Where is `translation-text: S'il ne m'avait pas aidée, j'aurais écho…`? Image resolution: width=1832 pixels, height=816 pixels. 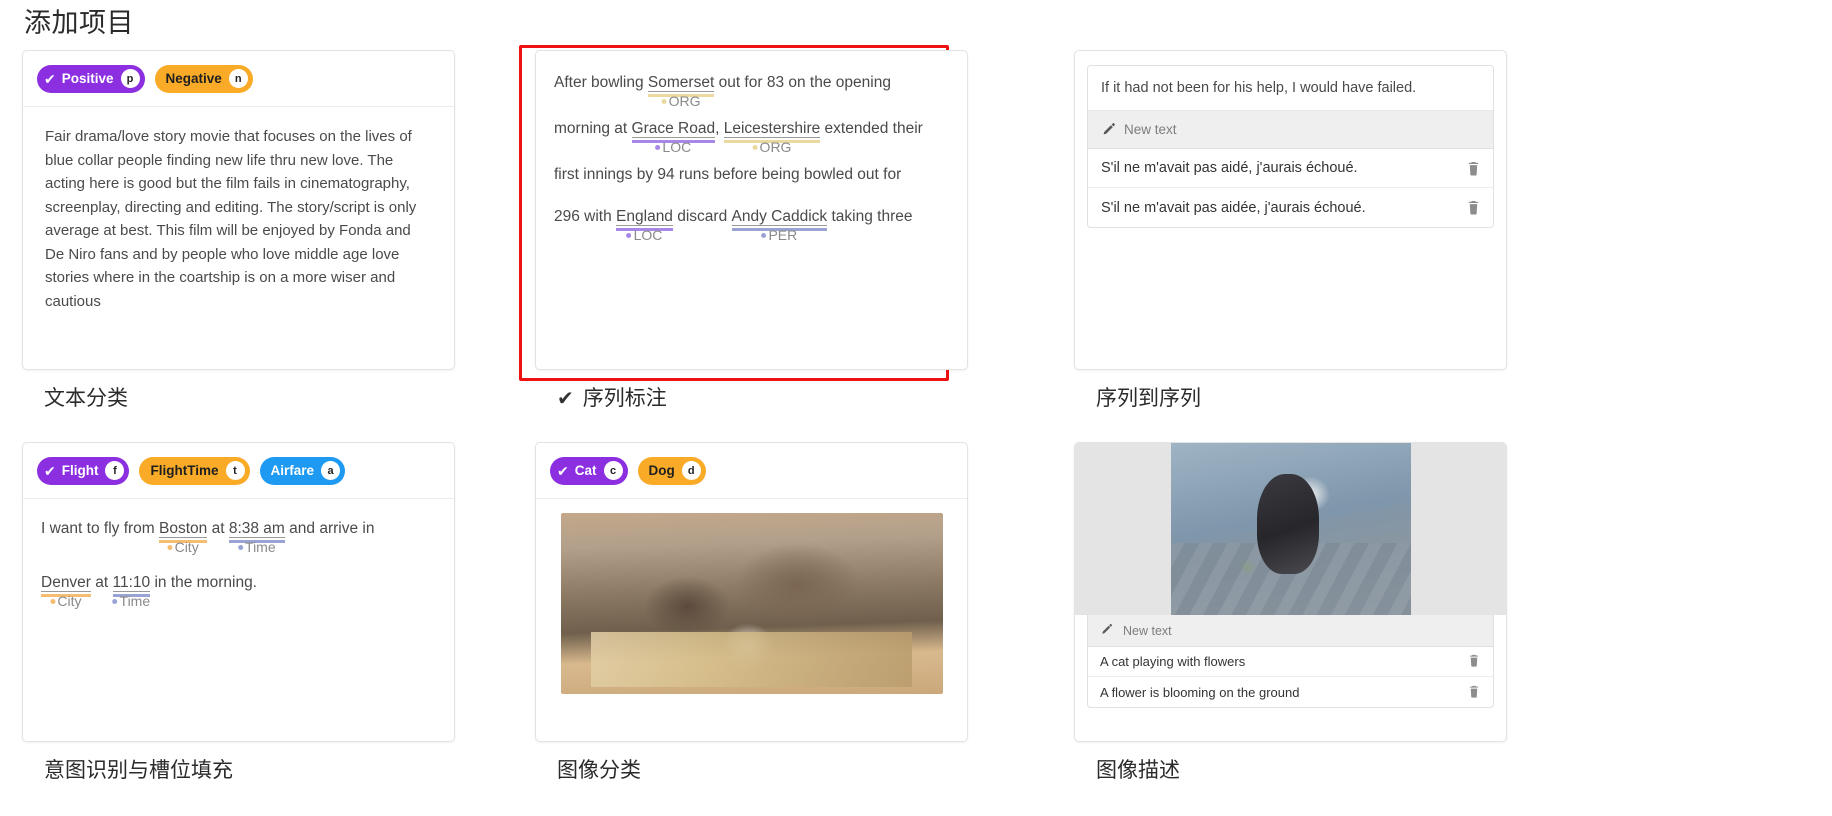 translation-text: S'il ne m'avait pas aidée, j'aurais écho… is located at coordinates (1233, 207).